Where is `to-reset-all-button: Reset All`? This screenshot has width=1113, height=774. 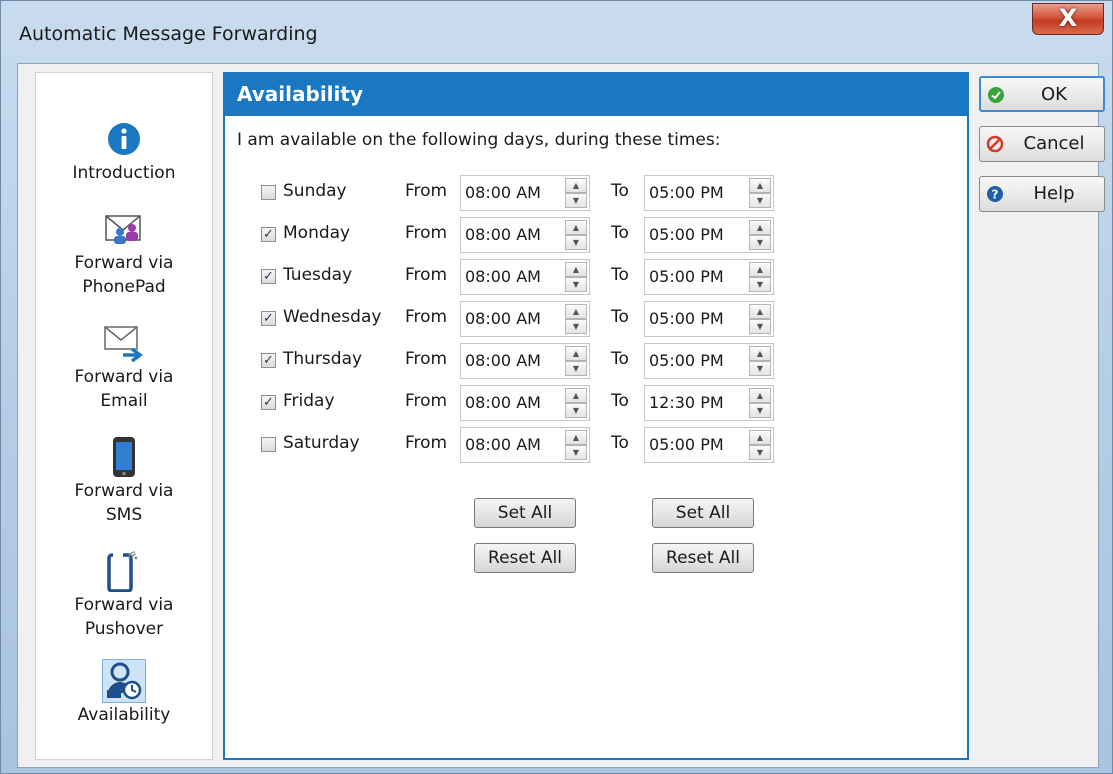
to-reset-all-button: Reset All is located at coordinates (703, 558).